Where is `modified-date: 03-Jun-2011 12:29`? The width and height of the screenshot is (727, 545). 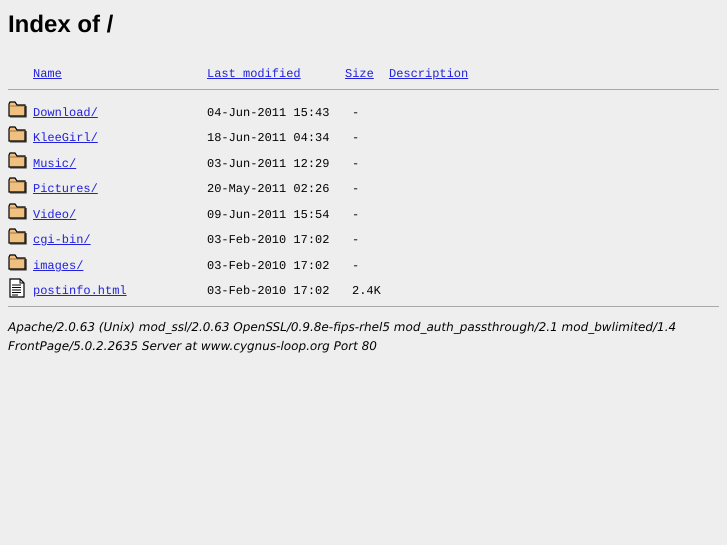
modified-date: 03-Jun-2011 12:29 is located at coordinates (268, 163).